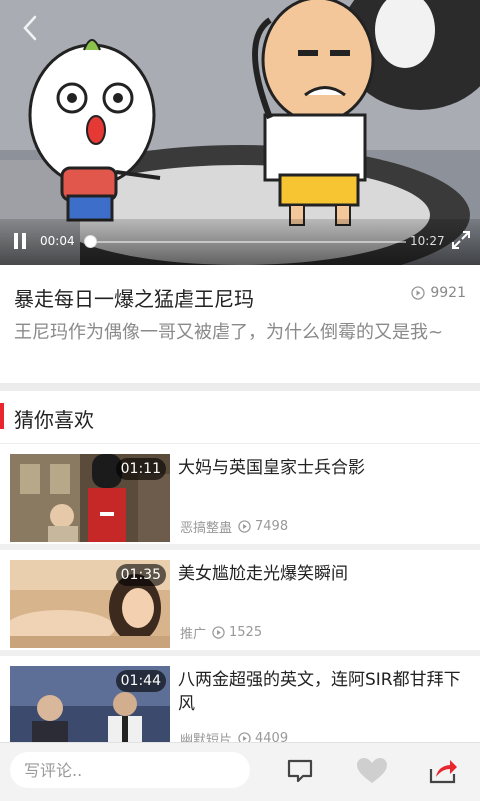  I want to click on share-button, so click(444, 772).